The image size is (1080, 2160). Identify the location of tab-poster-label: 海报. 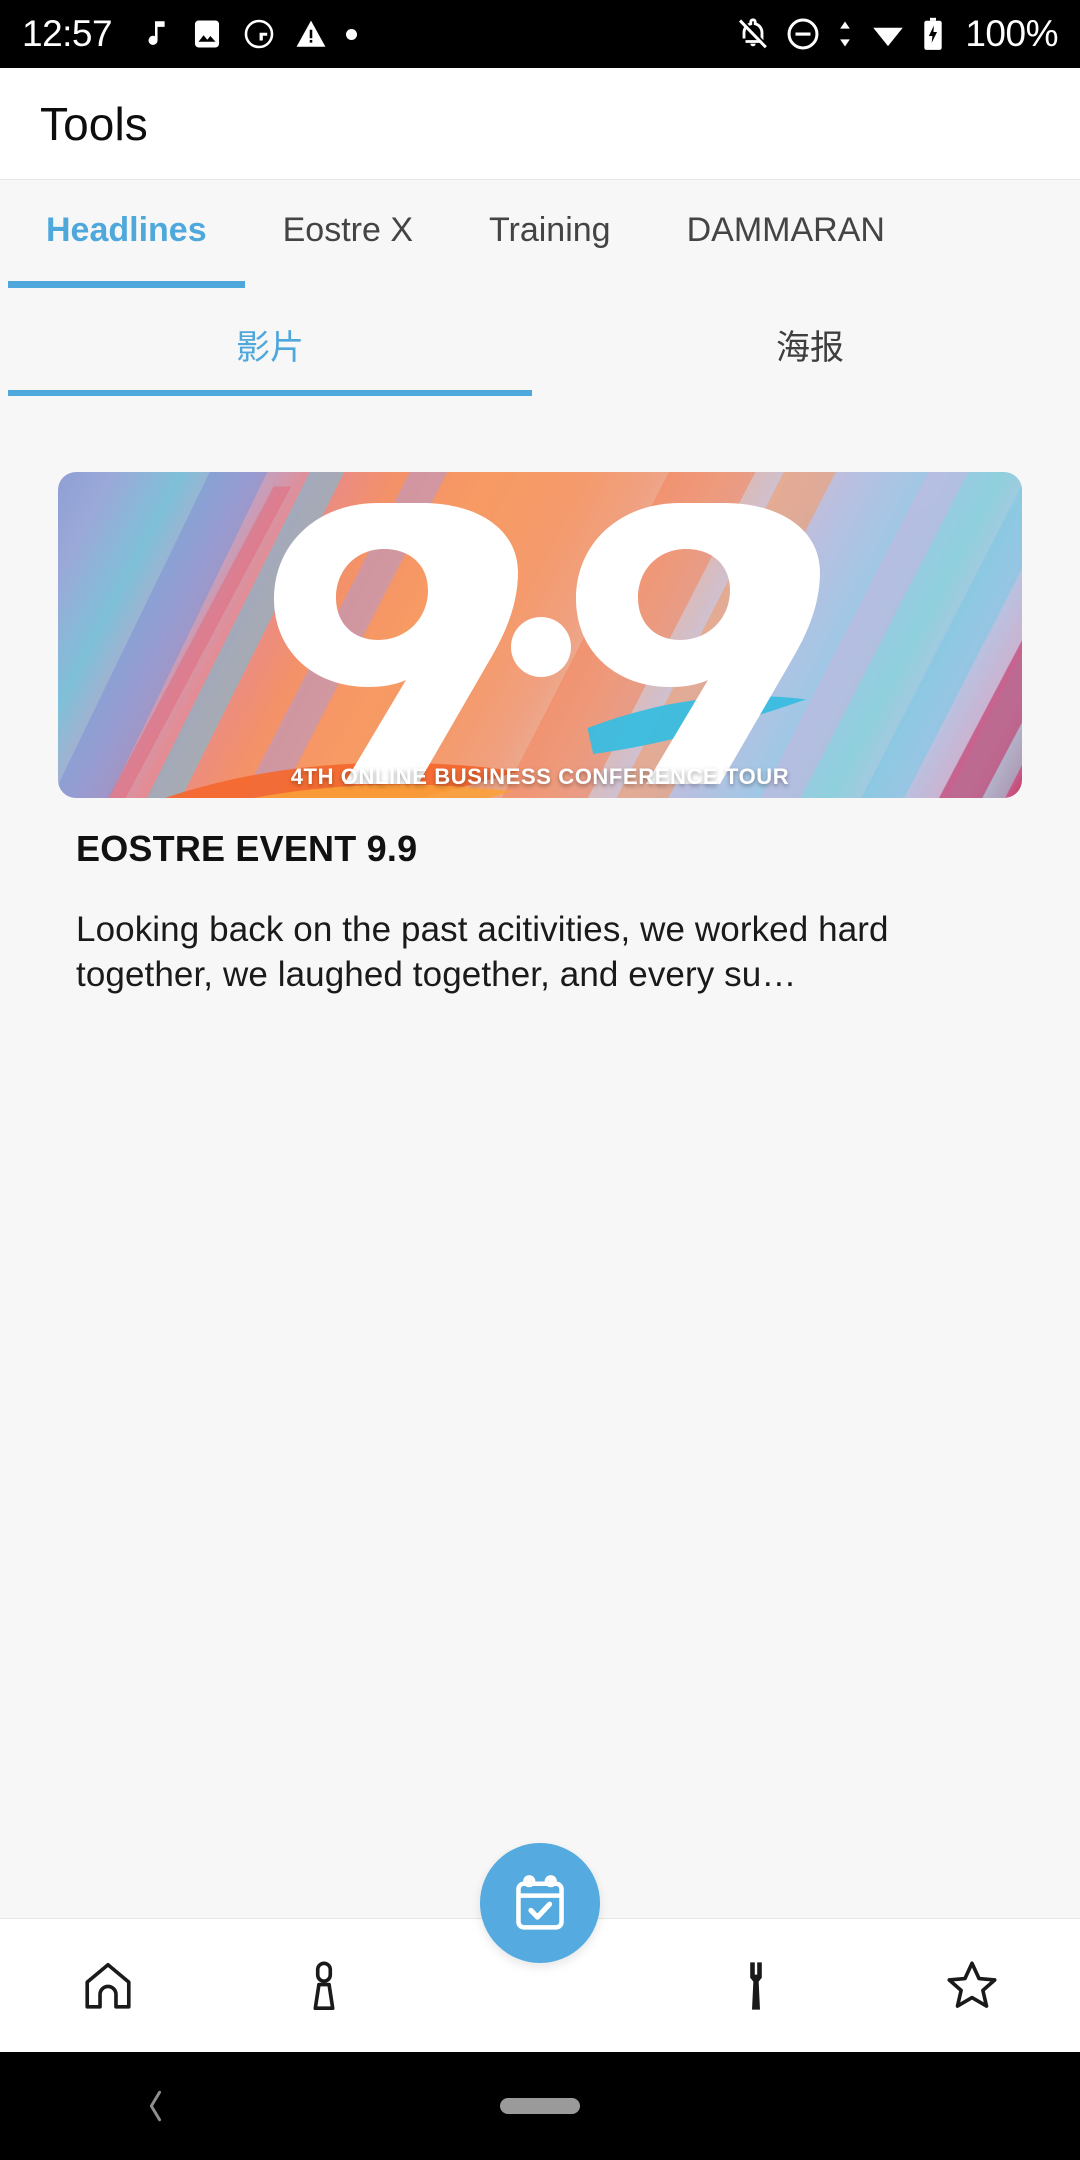
(810, 347).